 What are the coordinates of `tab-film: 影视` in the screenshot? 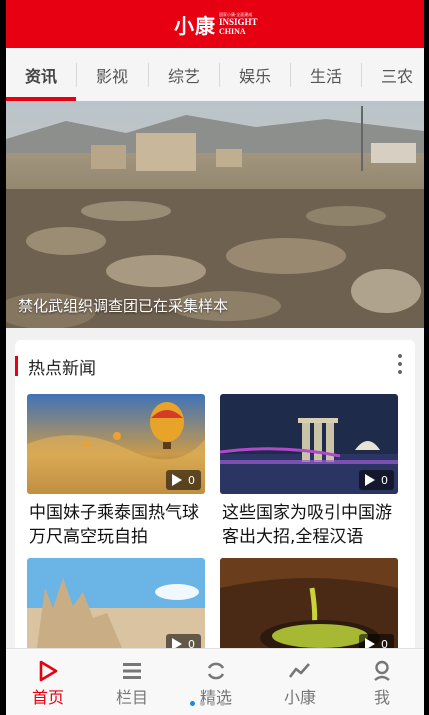 It's located at (112, 75).